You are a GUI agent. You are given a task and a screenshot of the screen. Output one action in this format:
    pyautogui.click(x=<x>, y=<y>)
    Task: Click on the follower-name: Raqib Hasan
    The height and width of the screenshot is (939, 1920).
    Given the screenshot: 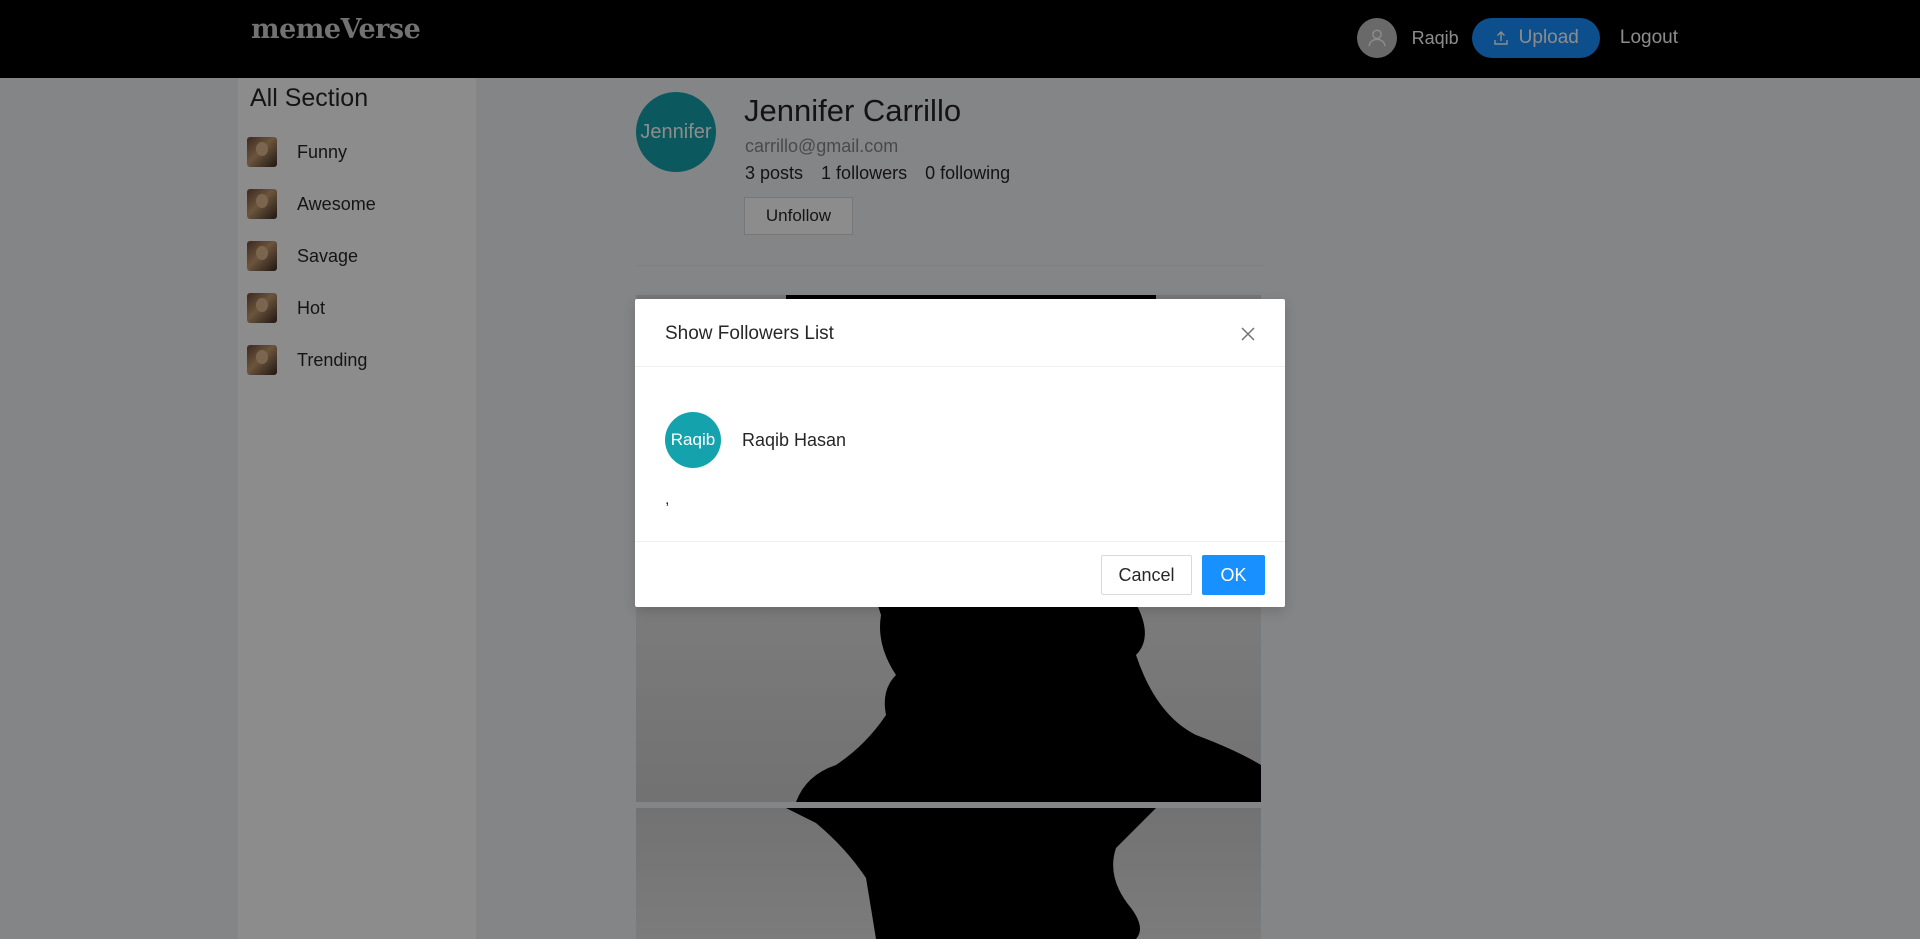 What is the action you would take?
    pyautogui.click(x=794, y=440)
    